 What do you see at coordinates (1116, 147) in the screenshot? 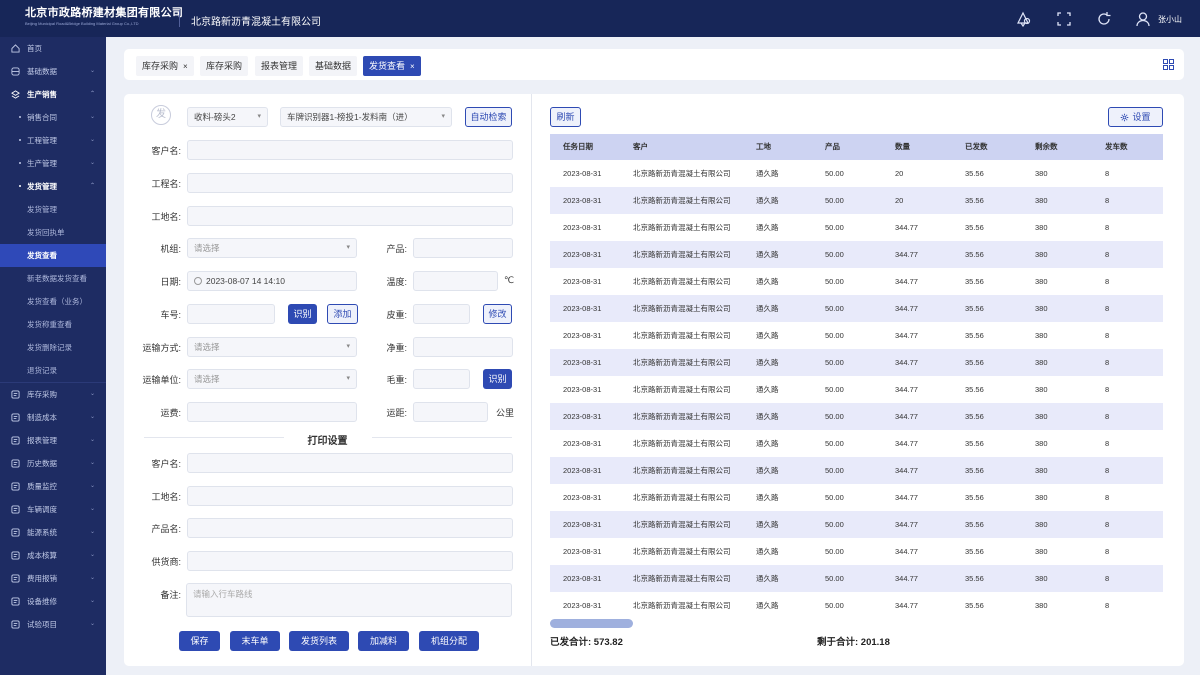
I see `column-header: 发车数` at bounding box center [1116, 147].